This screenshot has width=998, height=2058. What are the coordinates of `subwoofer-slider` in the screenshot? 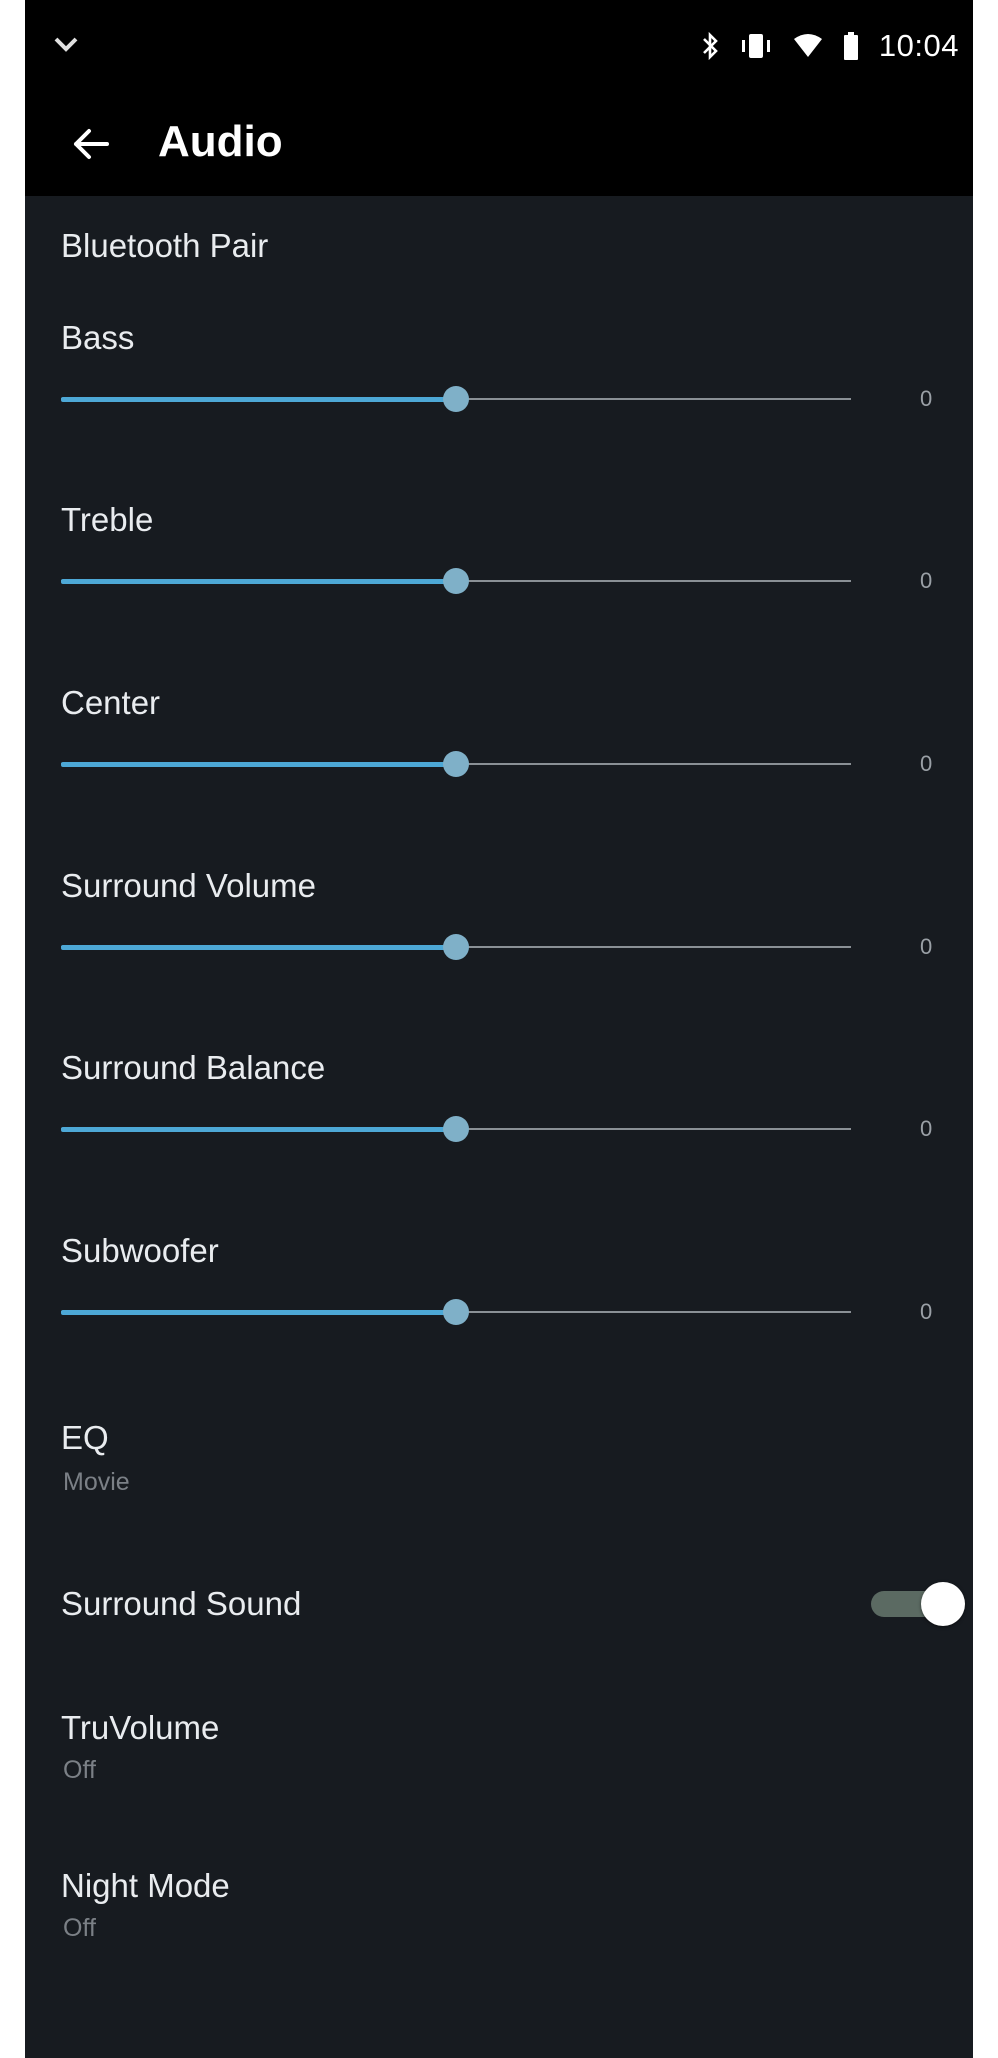 It's located at (456, 1312).